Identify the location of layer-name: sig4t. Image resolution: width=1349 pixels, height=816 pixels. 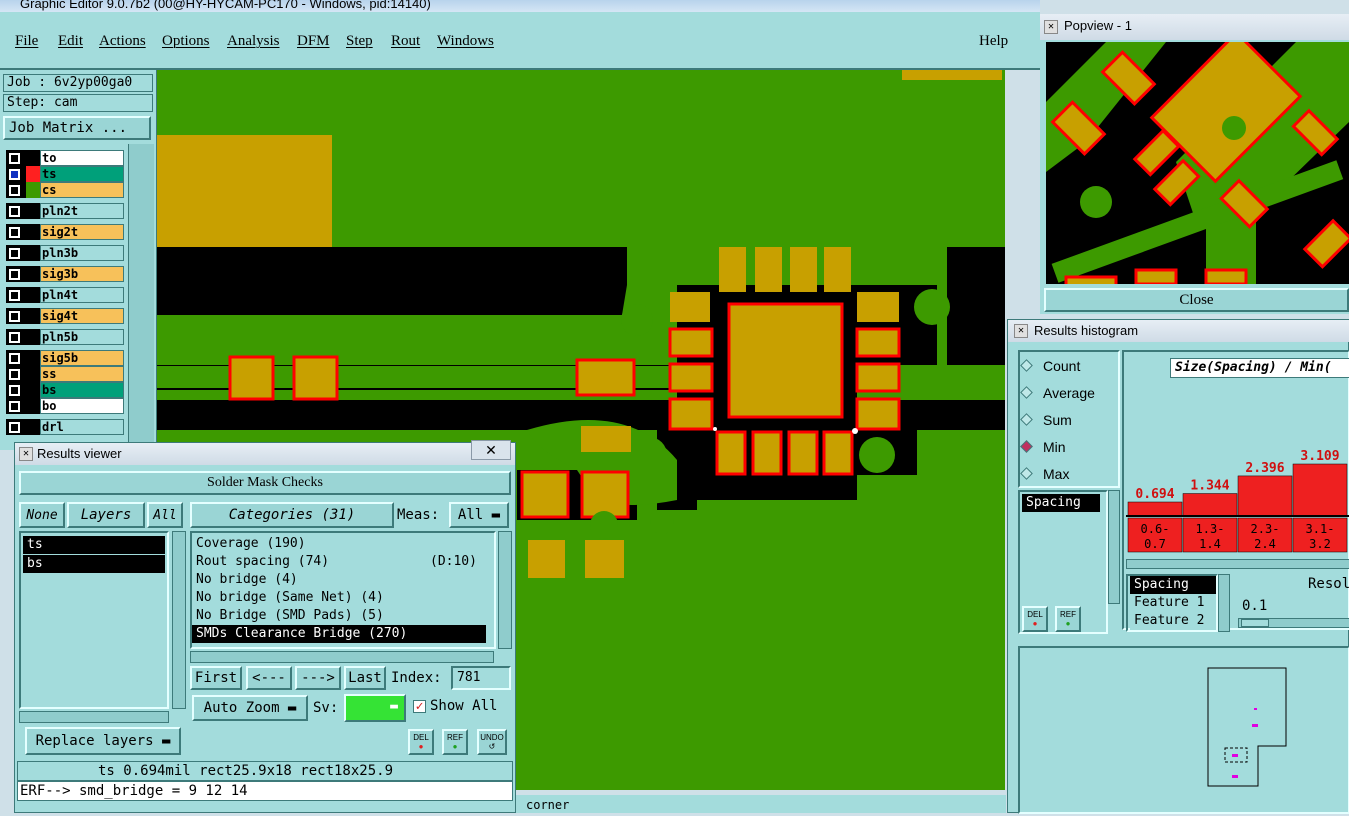
(82, 316).